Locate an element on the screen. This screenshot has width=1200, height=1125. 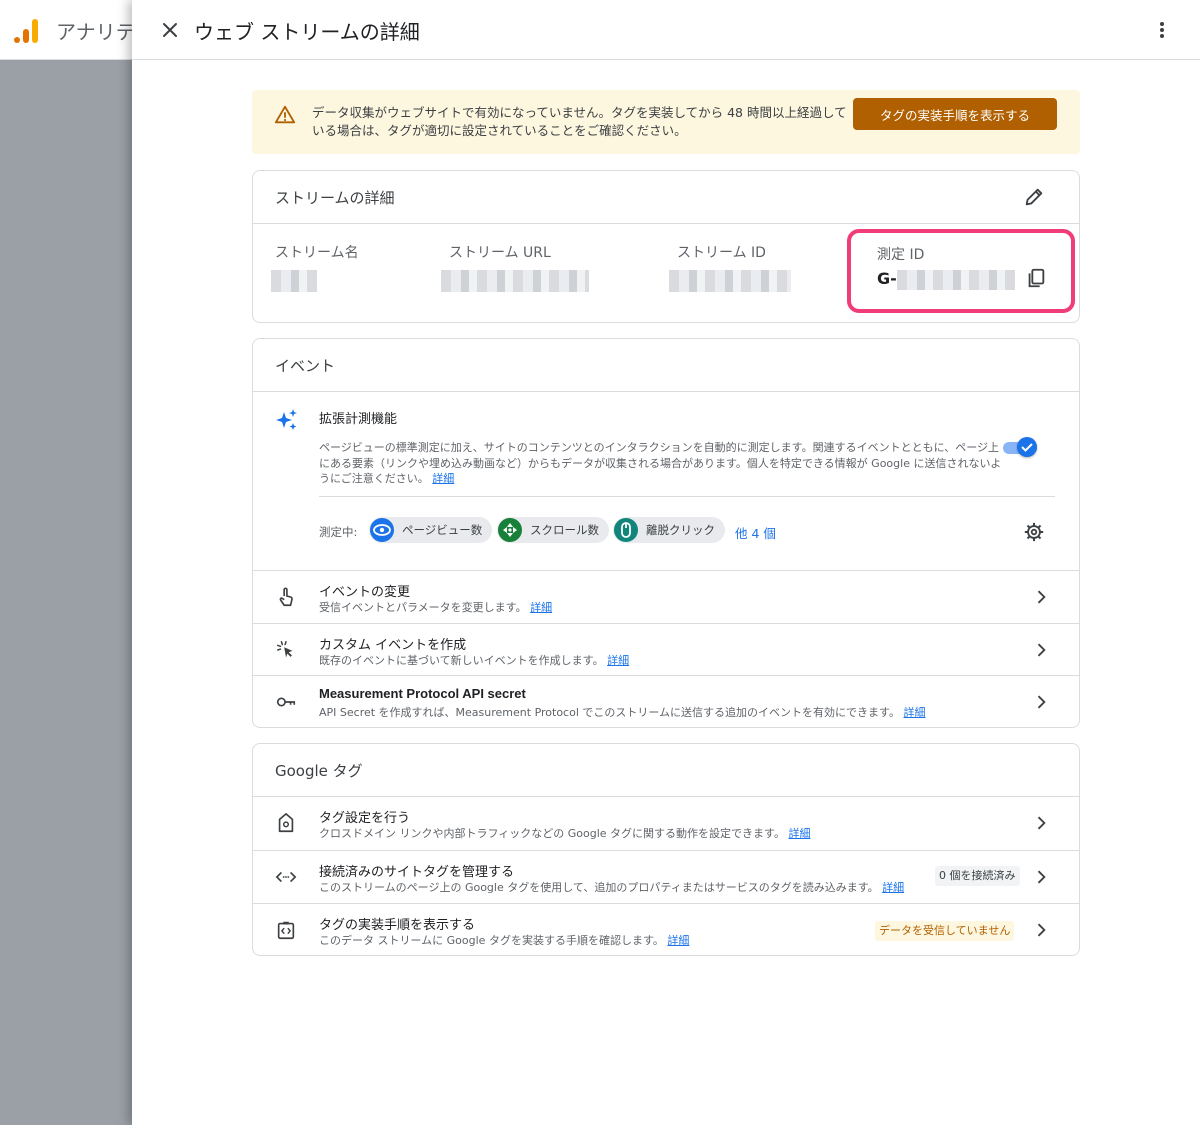
no-data-received-badge: データを受信していません is located at coordinates (945, 931).